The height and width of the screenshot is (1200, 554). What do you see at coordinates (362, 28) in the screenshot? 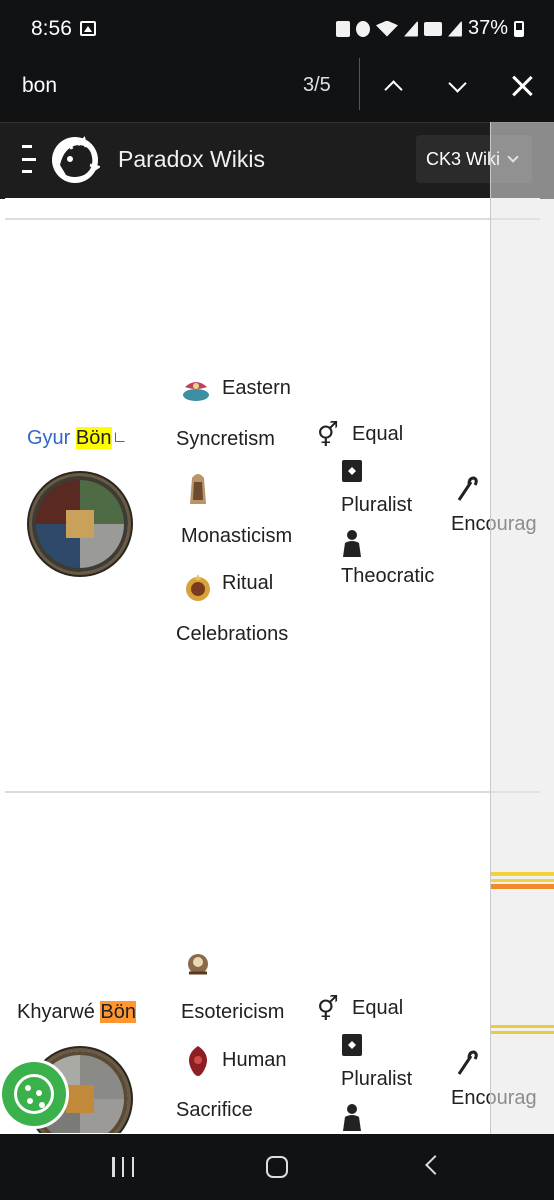
I see `alarm-icon` at bounding box center [362, 28].